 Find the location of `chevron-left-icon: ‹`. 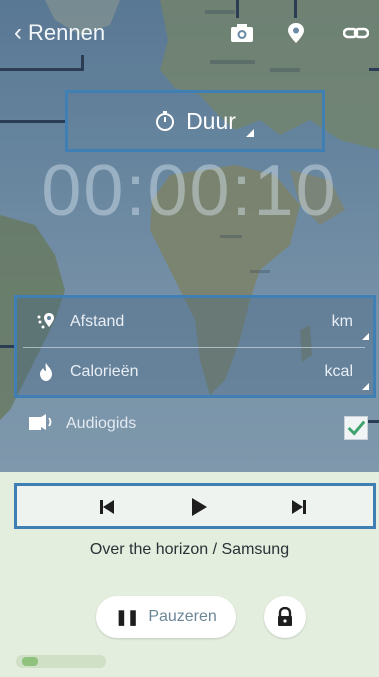

chevron-left-icon: ‹ is located at coordinates (18, 32).